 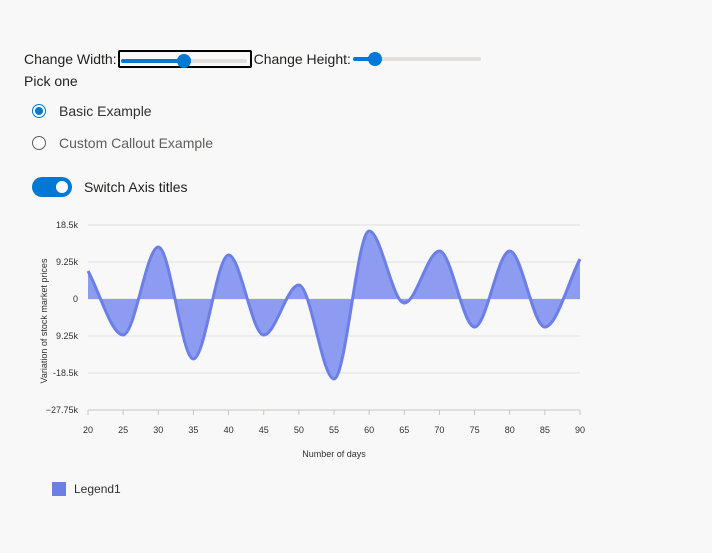 What do you see at coordinates (404, 430) in the screenshot?
I see `x-tick-label: 65` at bounding box center [404, 430].